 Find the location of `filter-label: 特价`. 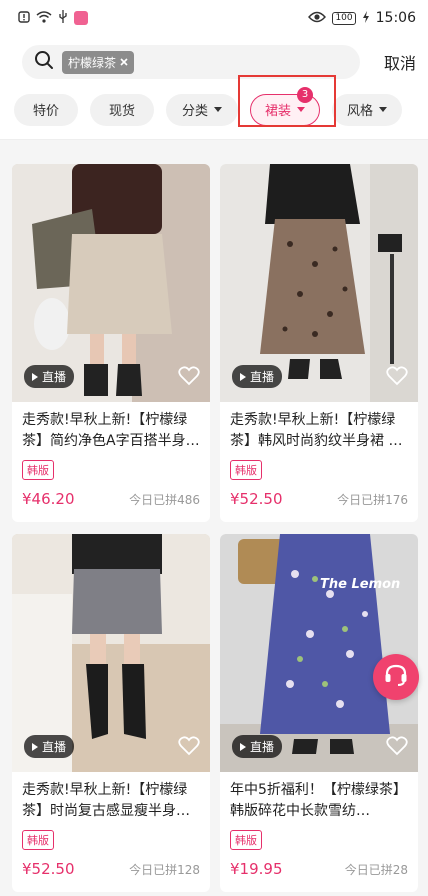

filter-label: 特价 is located at coordinates (45, 111).